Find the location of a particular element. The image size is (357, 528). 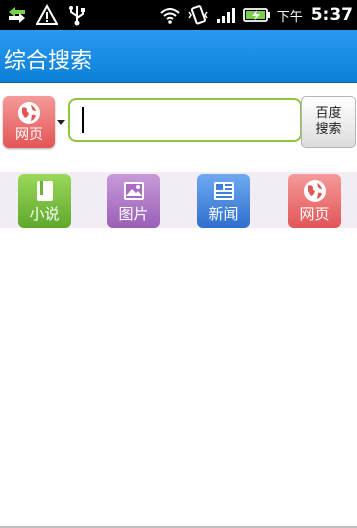

category-news: 新闻 is located at coordinates (223, 201).